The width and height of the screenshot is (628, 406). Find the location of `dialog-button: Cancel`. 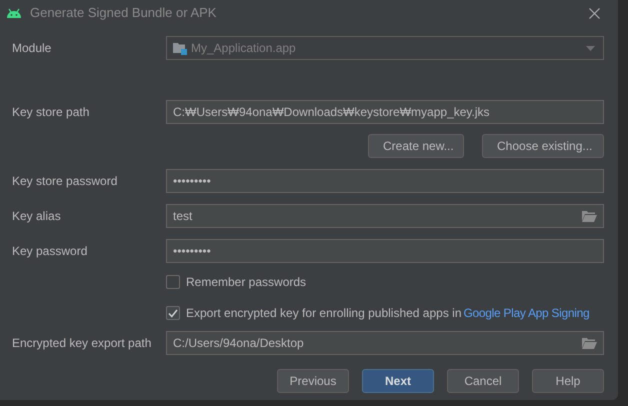

dialog-button: Cancel is located at coordinates (483, 381).